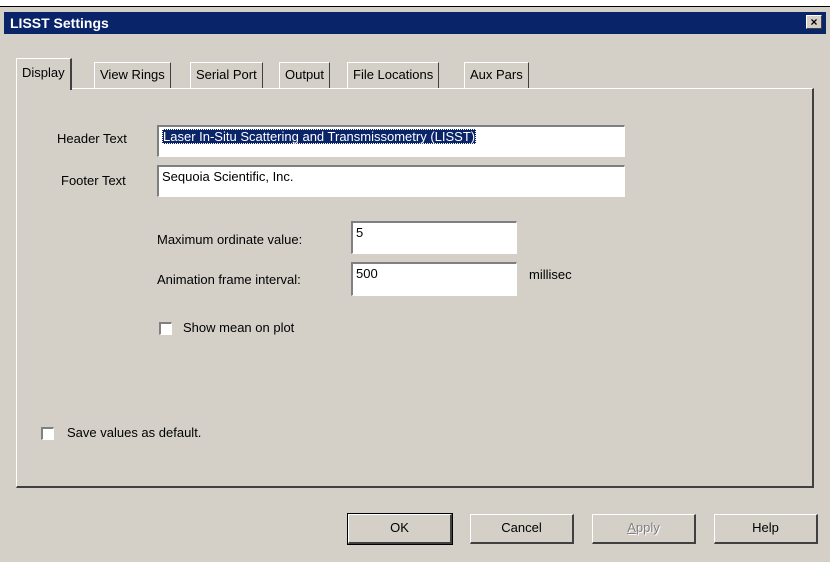  Describe the element at coordinates (59, 23) in the screenshot. I see `window-title: LISST Settings` at that location.